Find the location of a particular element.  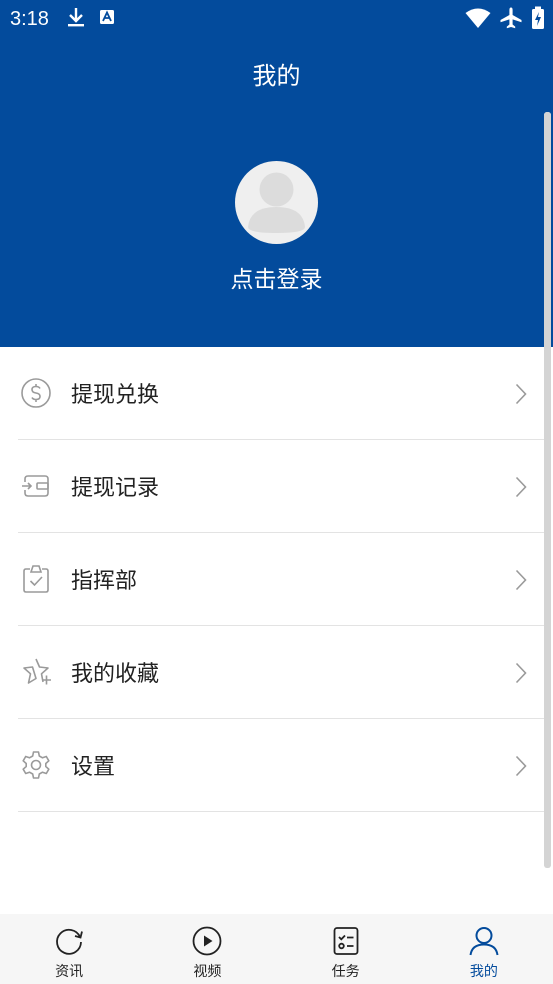

status-left-icons is located at coordinates (91, 19).